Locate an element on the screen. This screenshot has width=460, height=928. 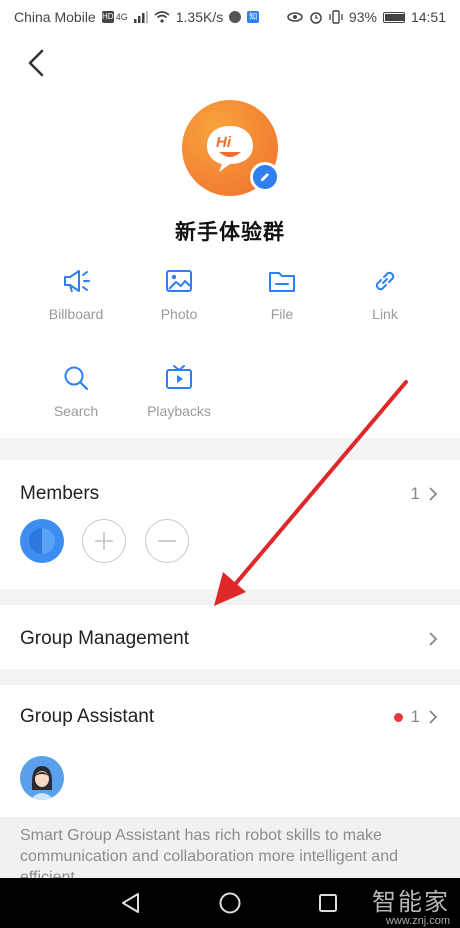
file-label: File is located at coordinates (282, 314).